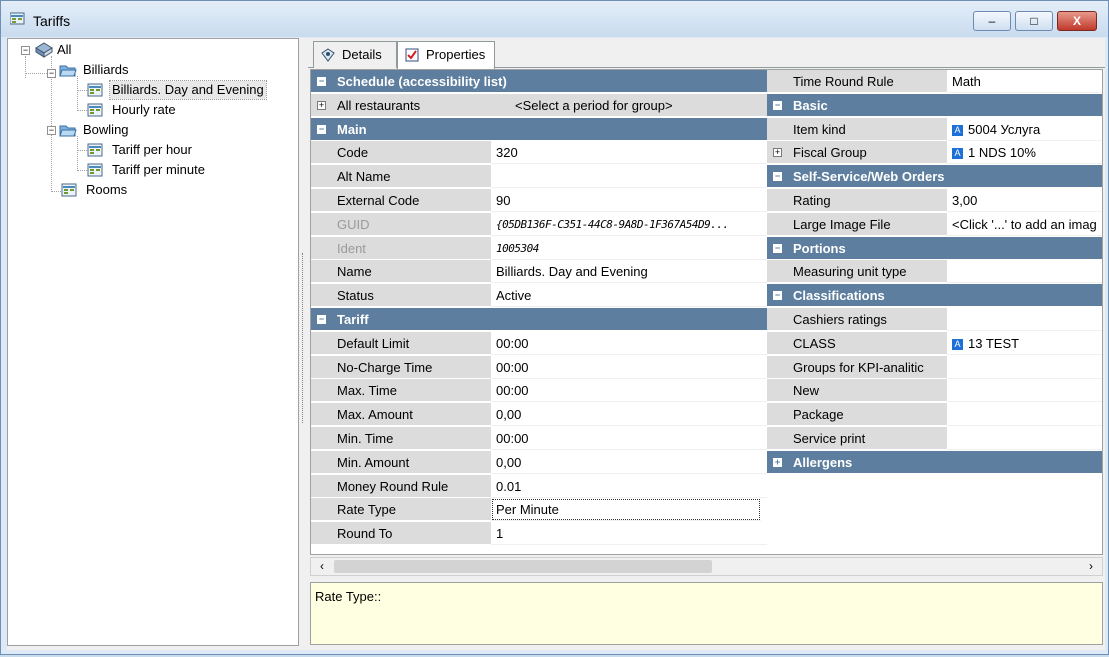 This screenshot has height=657, width=1109. I want to click on property-row: Cashiers ratings, so click(934, 319).